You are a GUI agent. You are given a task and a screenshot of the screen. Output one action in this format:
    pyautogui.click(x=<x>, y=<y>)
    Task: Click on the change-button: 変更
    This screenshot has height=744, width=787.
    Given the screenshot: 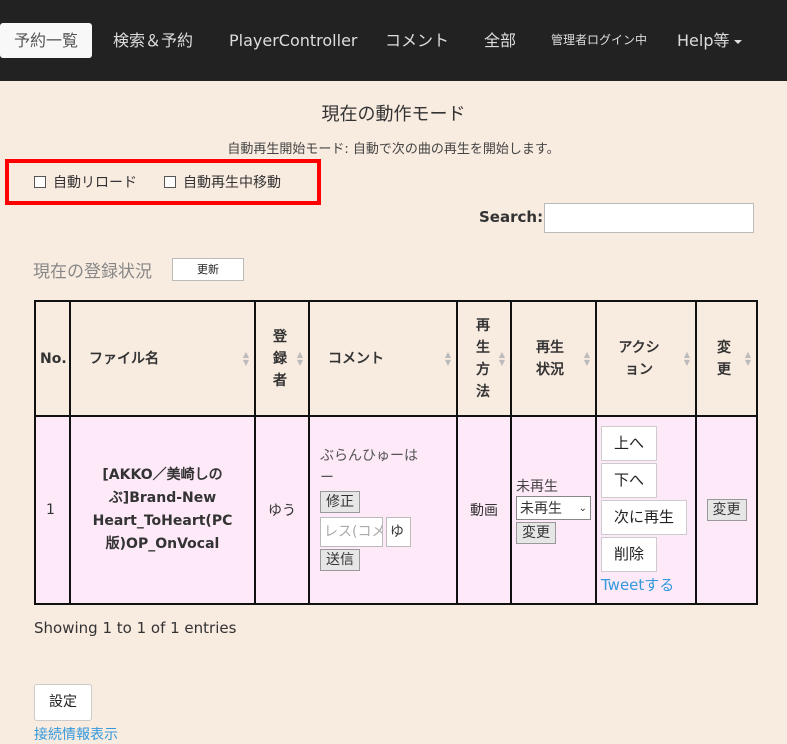 What is the action you would take?
    pyautogui.click(x=726, y=510)
    